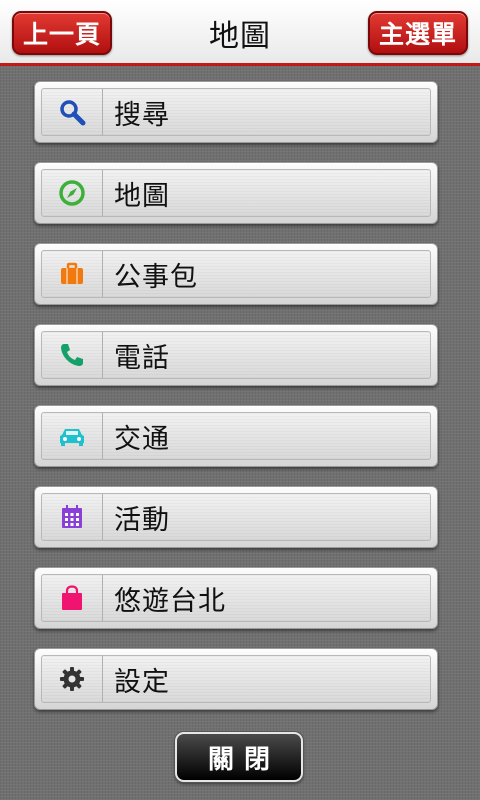  I want to click on menu-item-label: 搜尋, so click(142, 115).